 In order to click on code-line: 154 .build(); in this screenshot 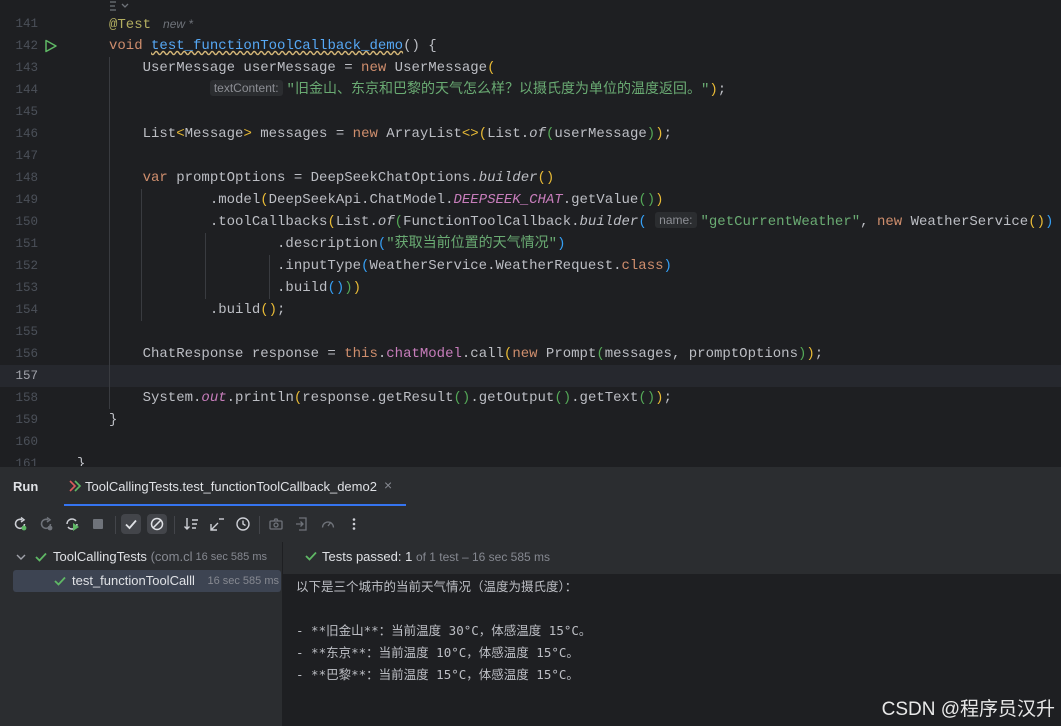, I will do `click(530, 310)`.